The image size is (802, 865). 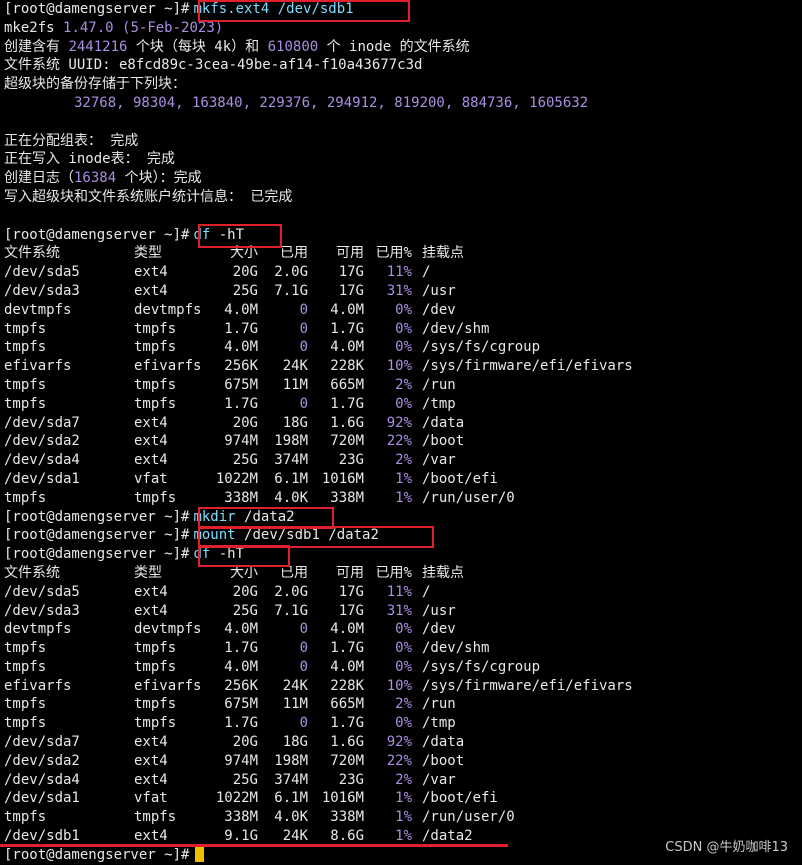 What do you see at coordinates (168, 685) in the screenshot?
I see `df-cell-type: efivarfs` at bounding box center [168, 685].